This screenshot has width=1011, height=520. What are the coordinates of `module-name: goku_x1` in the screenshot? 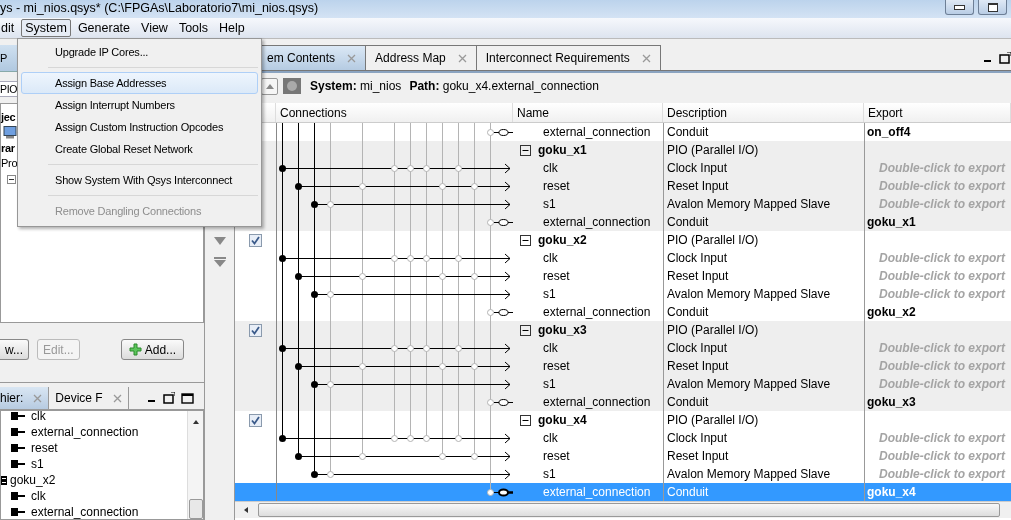 It's located at (562, 150).